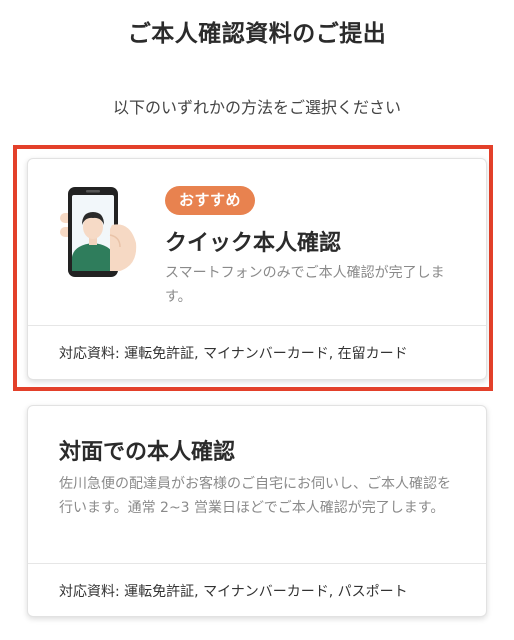  Describe the element at coordinates (257, 34) in the screenshot. I see `page-title: ご本人確認資料のご提出` at that location.